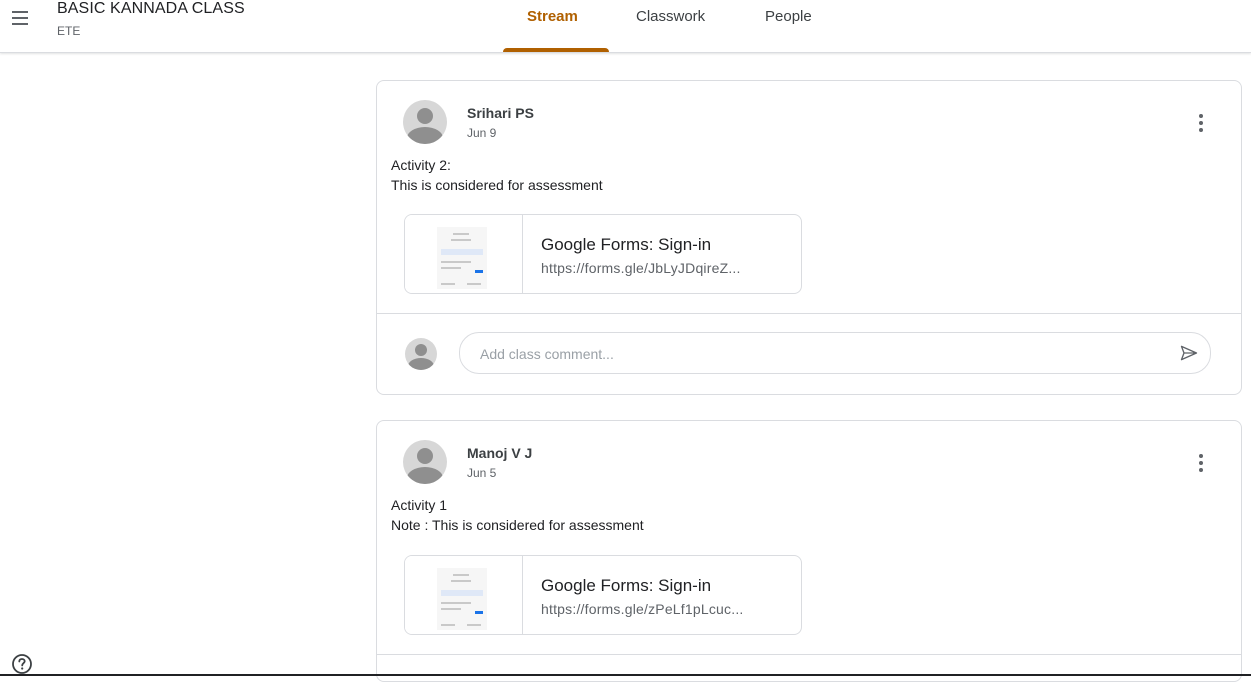 The width and height of the screenshot is (1251, 682). Describe the element at coordinates (556, 50) in the screenshot. I see `active-tab-indicator` at that location.